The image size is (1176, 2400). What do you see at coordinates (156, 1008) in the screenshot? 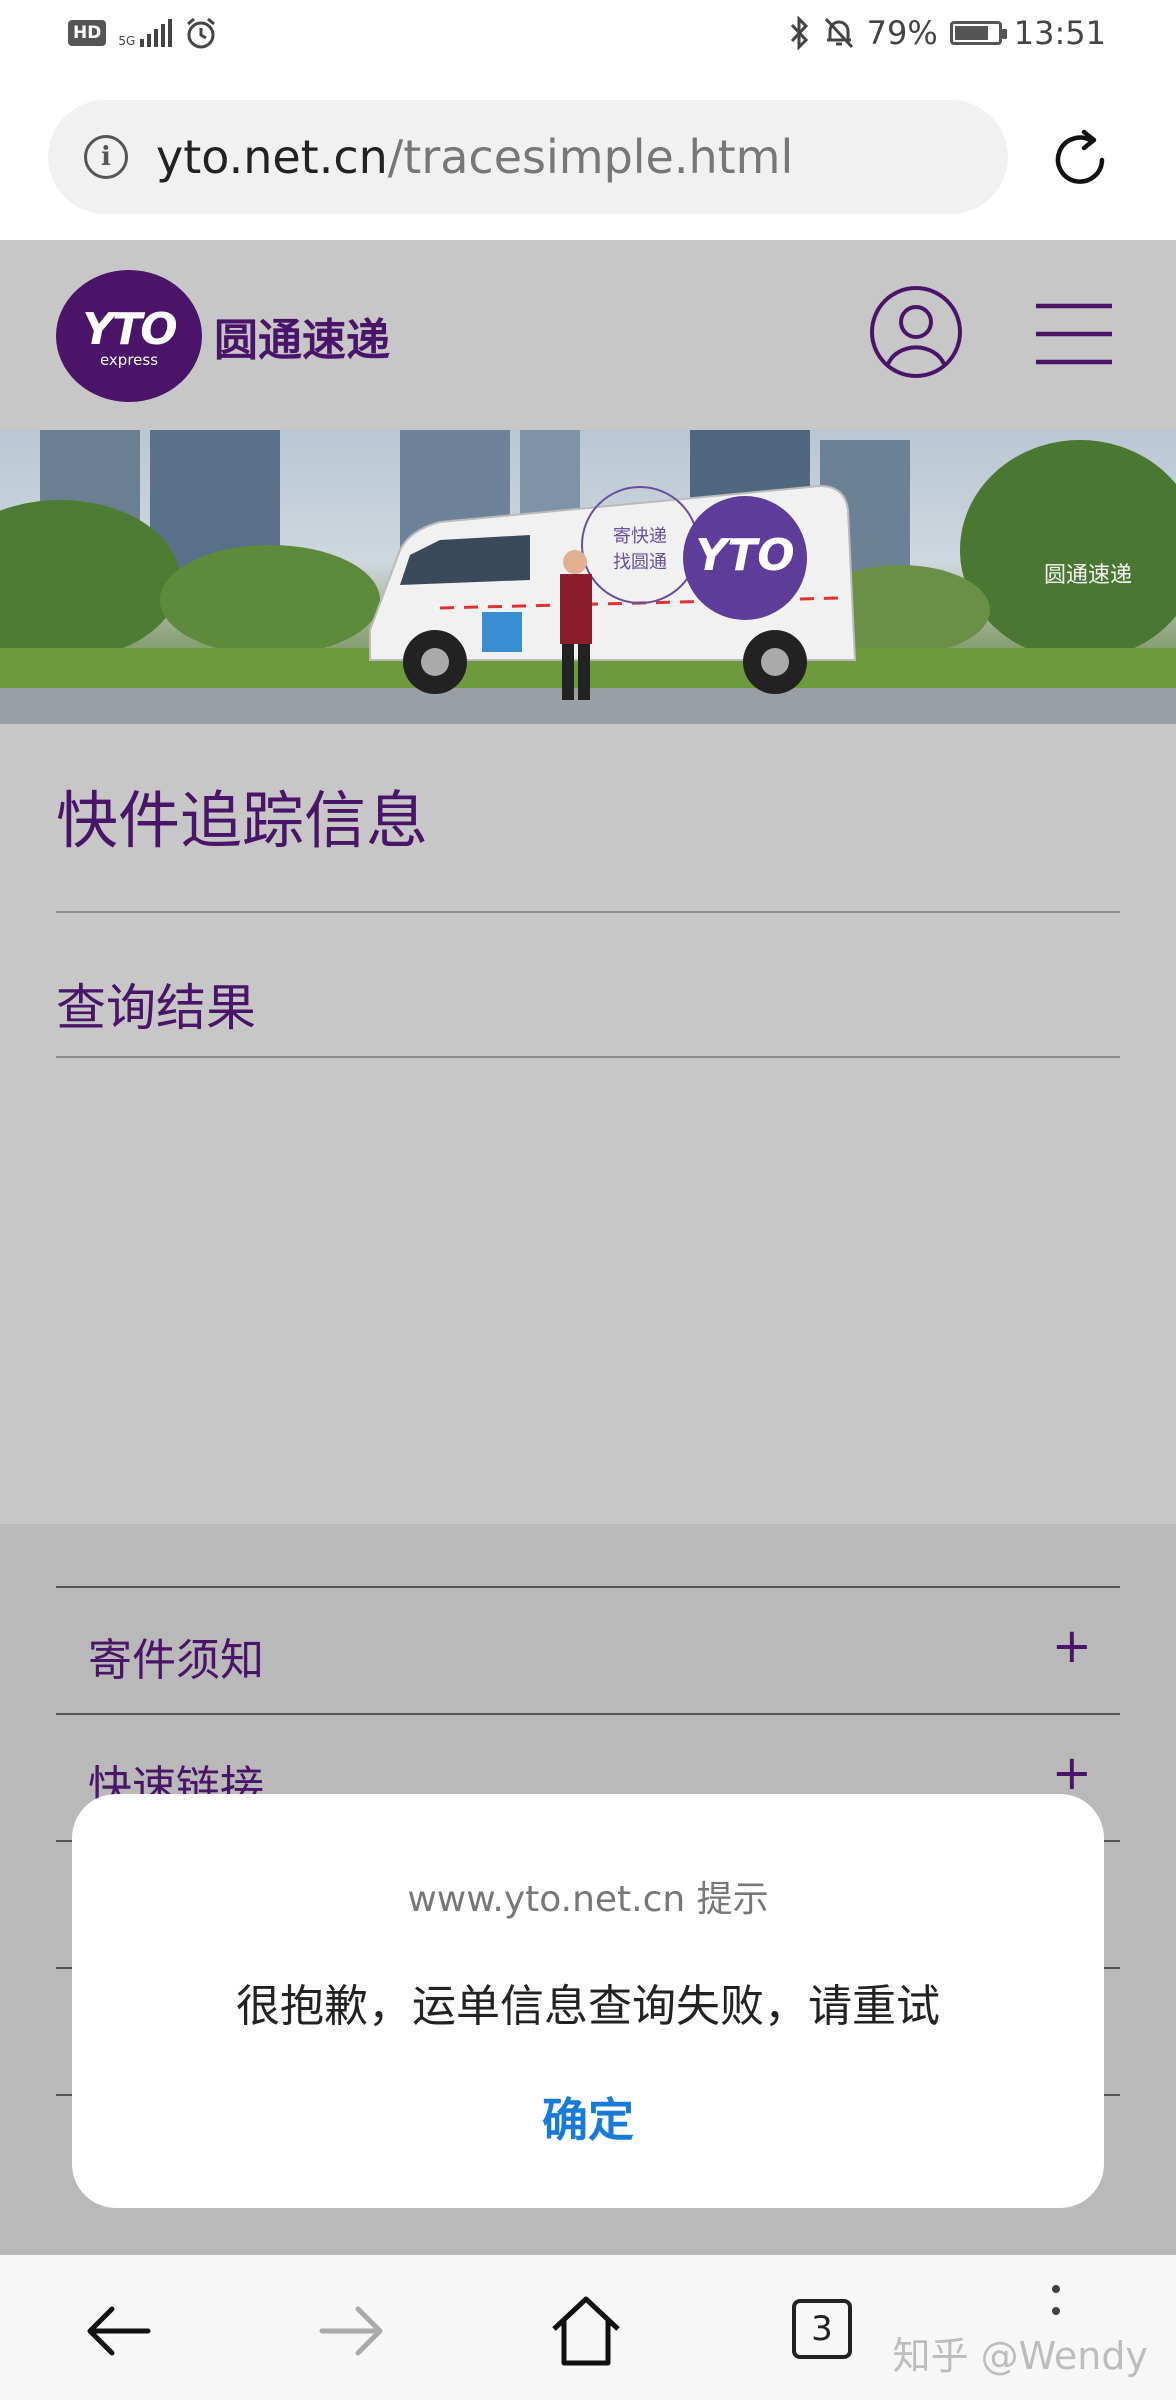
I see `query-result-heading: 查询结果` at bounding box center [156, 1008].